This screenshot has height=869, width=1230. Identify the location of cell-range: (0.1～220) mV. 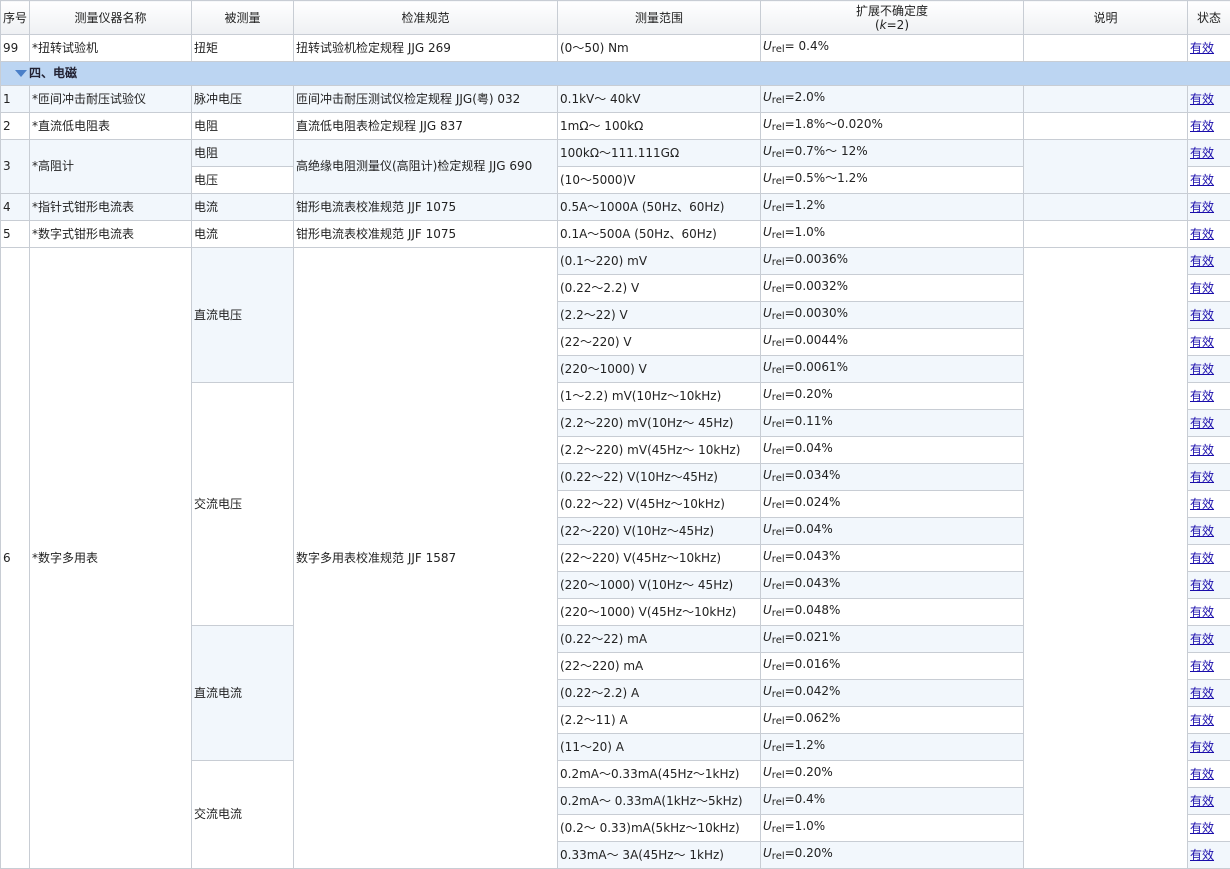
(659, 261).